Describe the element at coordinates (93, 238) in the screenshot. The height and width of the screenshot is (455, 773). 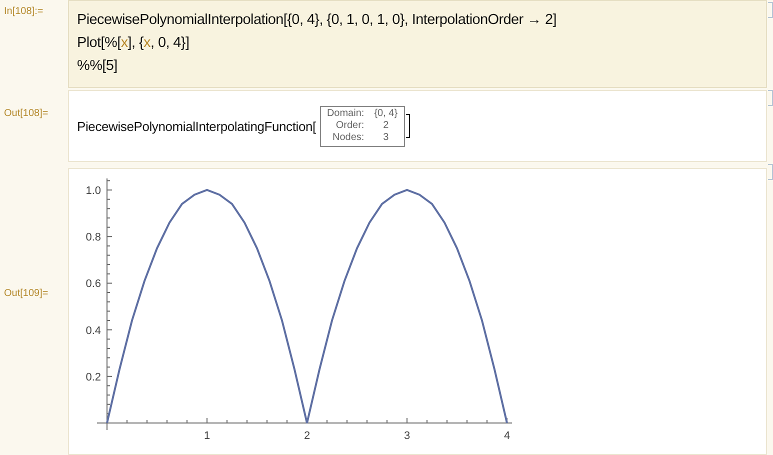
I see `y-tick-label: 0.8` at that location.